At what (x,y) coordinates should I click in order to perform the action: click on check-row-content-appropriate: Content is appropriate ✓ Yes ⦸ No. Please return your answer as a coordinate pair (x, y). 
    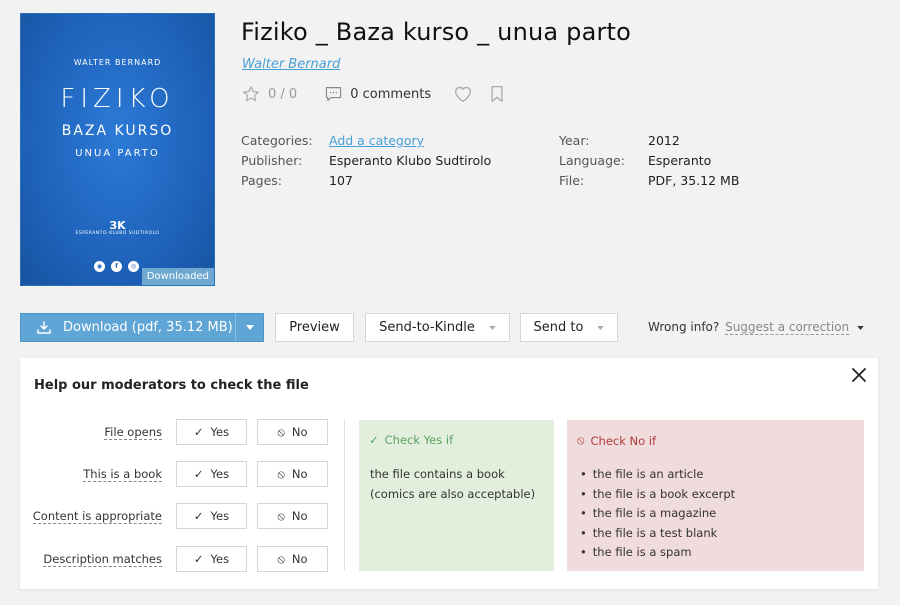
    Looking at the image, I should click on (174, 516).